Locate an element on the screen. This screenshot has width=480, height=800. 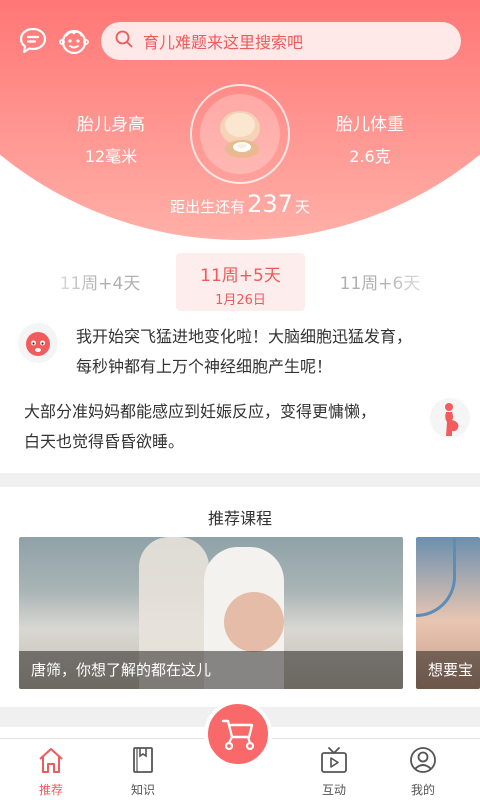
nav-mine-label: 我的 is located at coordinates (422, 790).